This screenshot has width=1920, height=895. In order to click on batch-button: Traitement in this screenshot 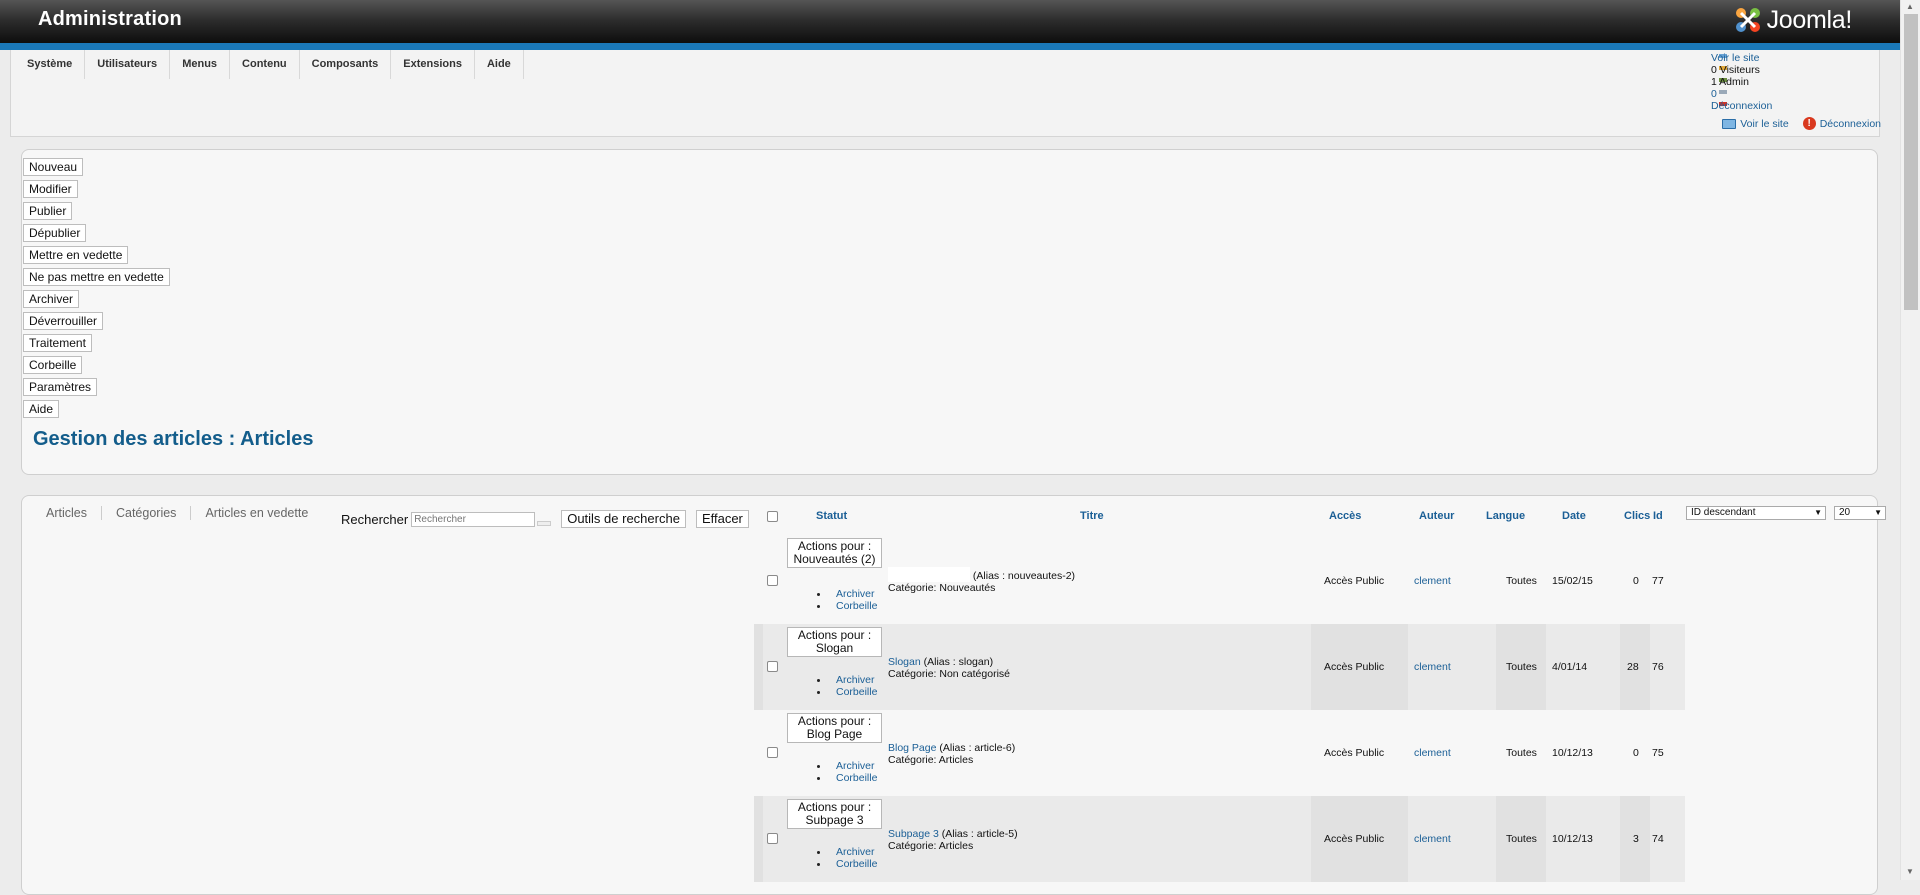, I will do `click(57, 343)`.